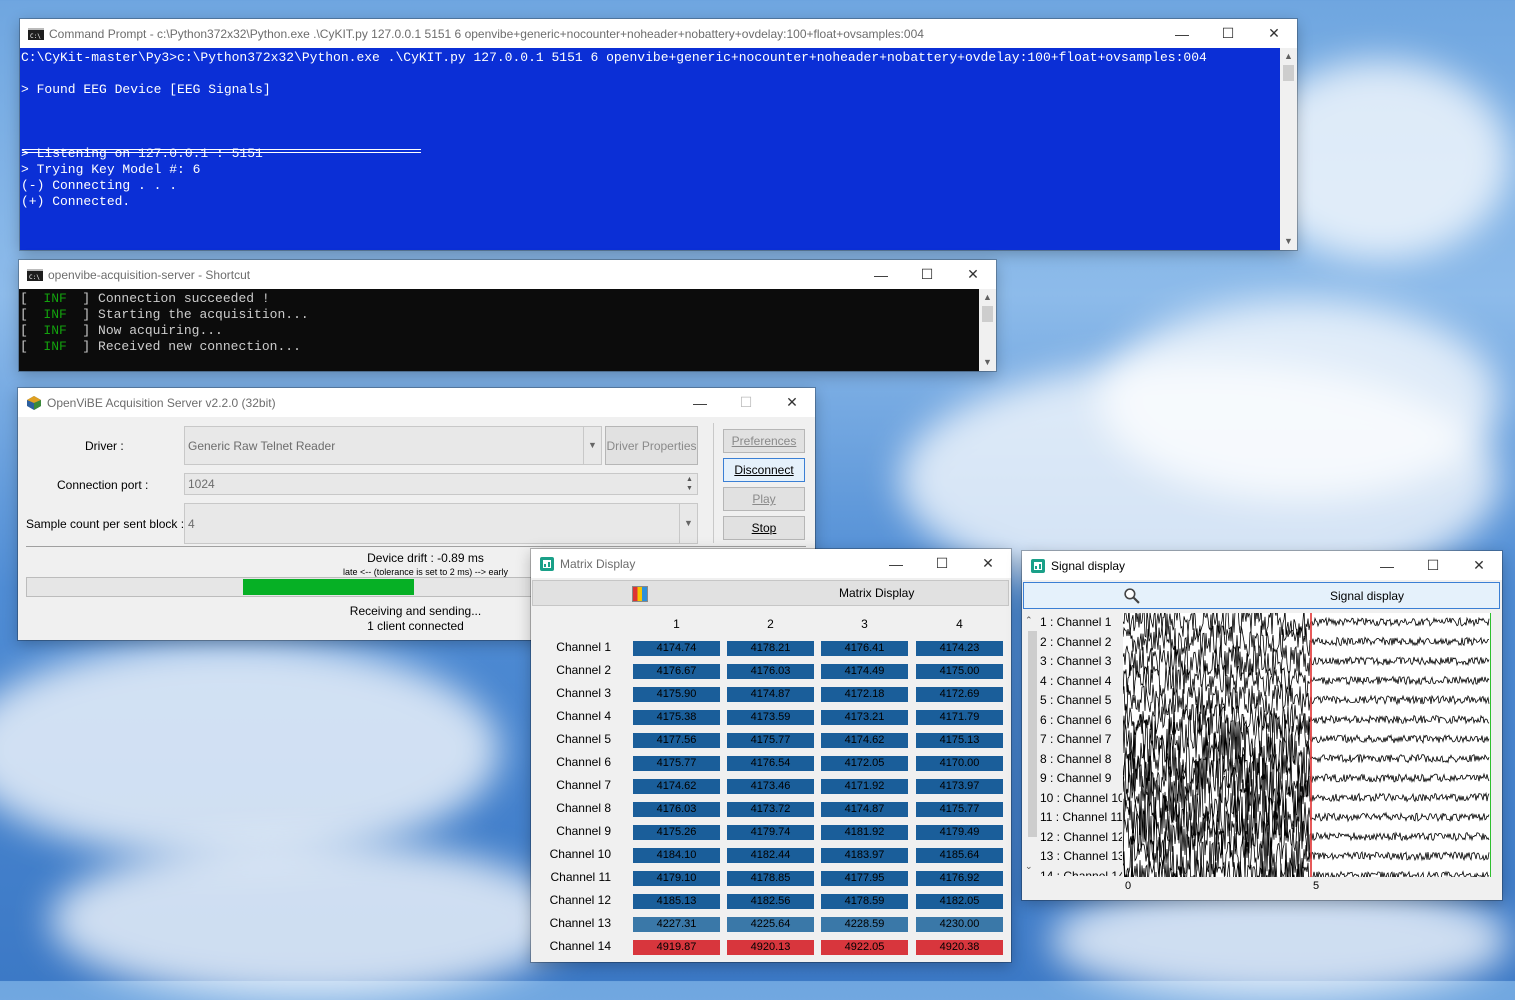 Image resolution: width=1515 pixels, height=1000 pixels. Describe the element at coordinates (1081, 856) in the screenshot. I see `channel-label: 13 : Channel 13` at that location.